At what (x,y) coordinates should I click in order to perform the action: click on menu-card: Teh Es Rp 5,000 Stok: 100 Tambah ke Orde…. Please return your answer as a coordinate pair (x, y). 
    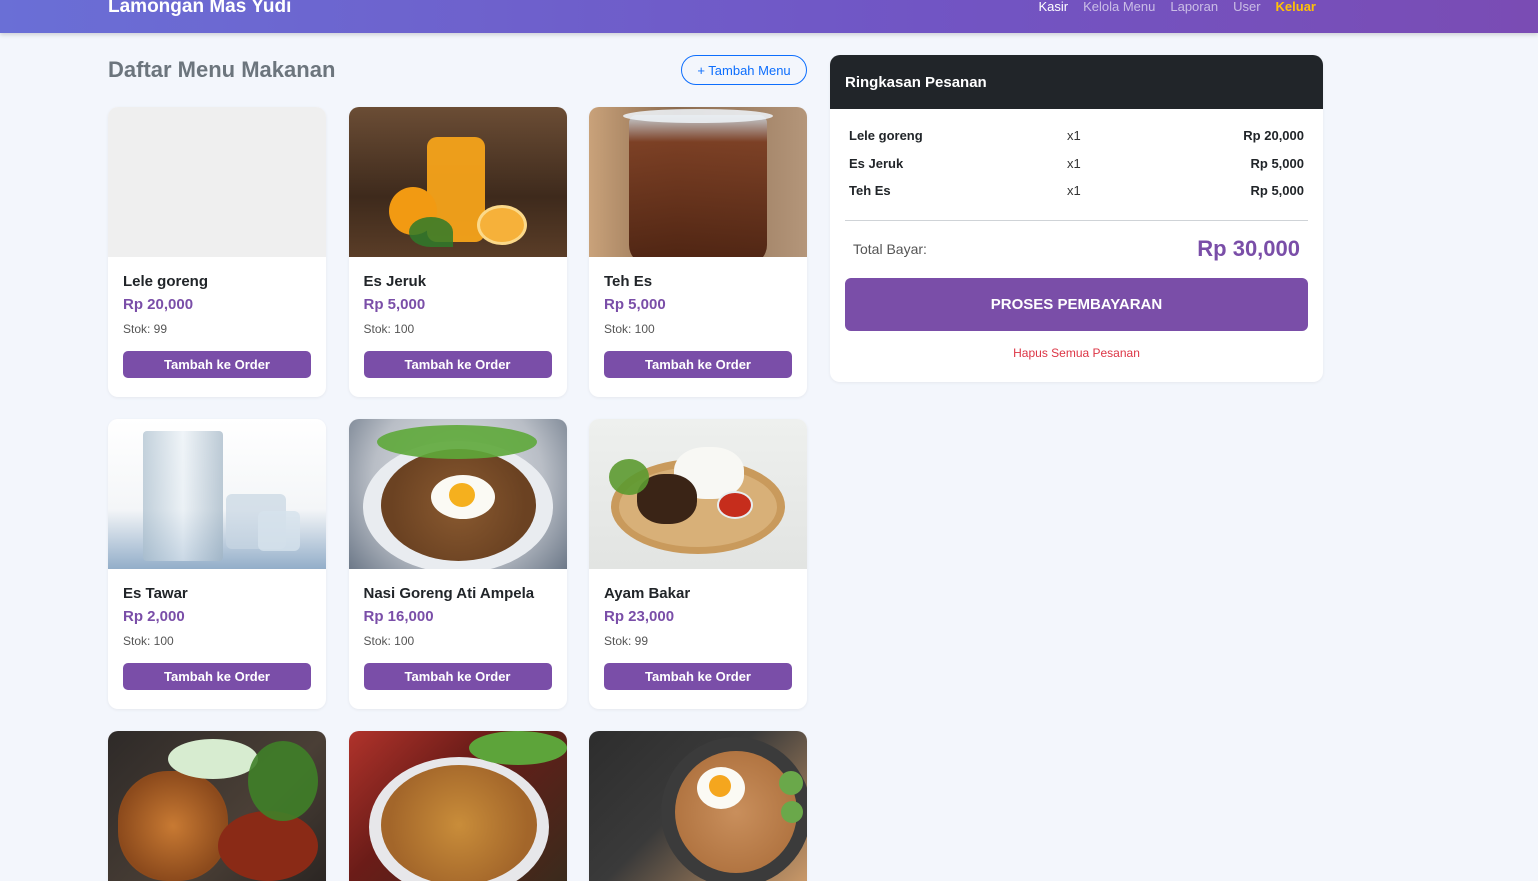
    Looking at the image, I should click on (698, 252).